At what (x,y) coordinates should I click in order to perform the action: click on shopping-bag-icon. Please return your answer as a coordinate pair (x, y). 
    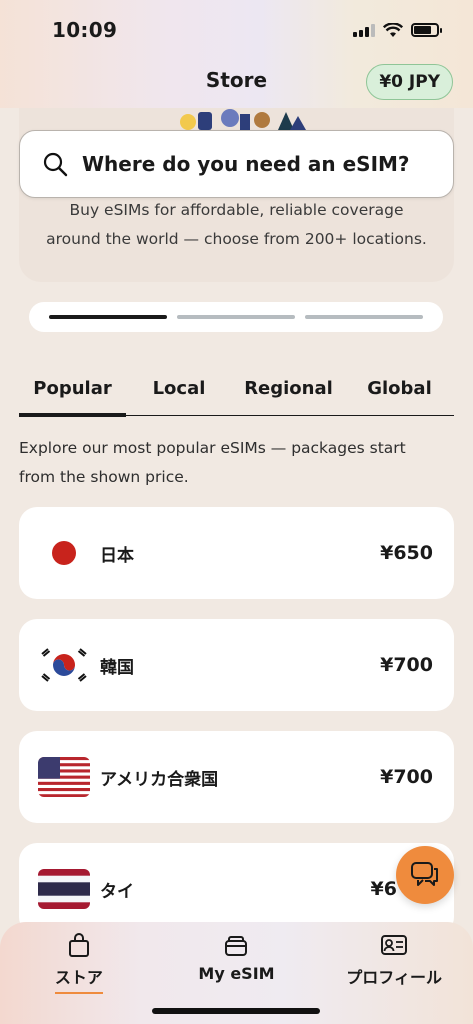
    Looking at the image, I should click on (78, 945).